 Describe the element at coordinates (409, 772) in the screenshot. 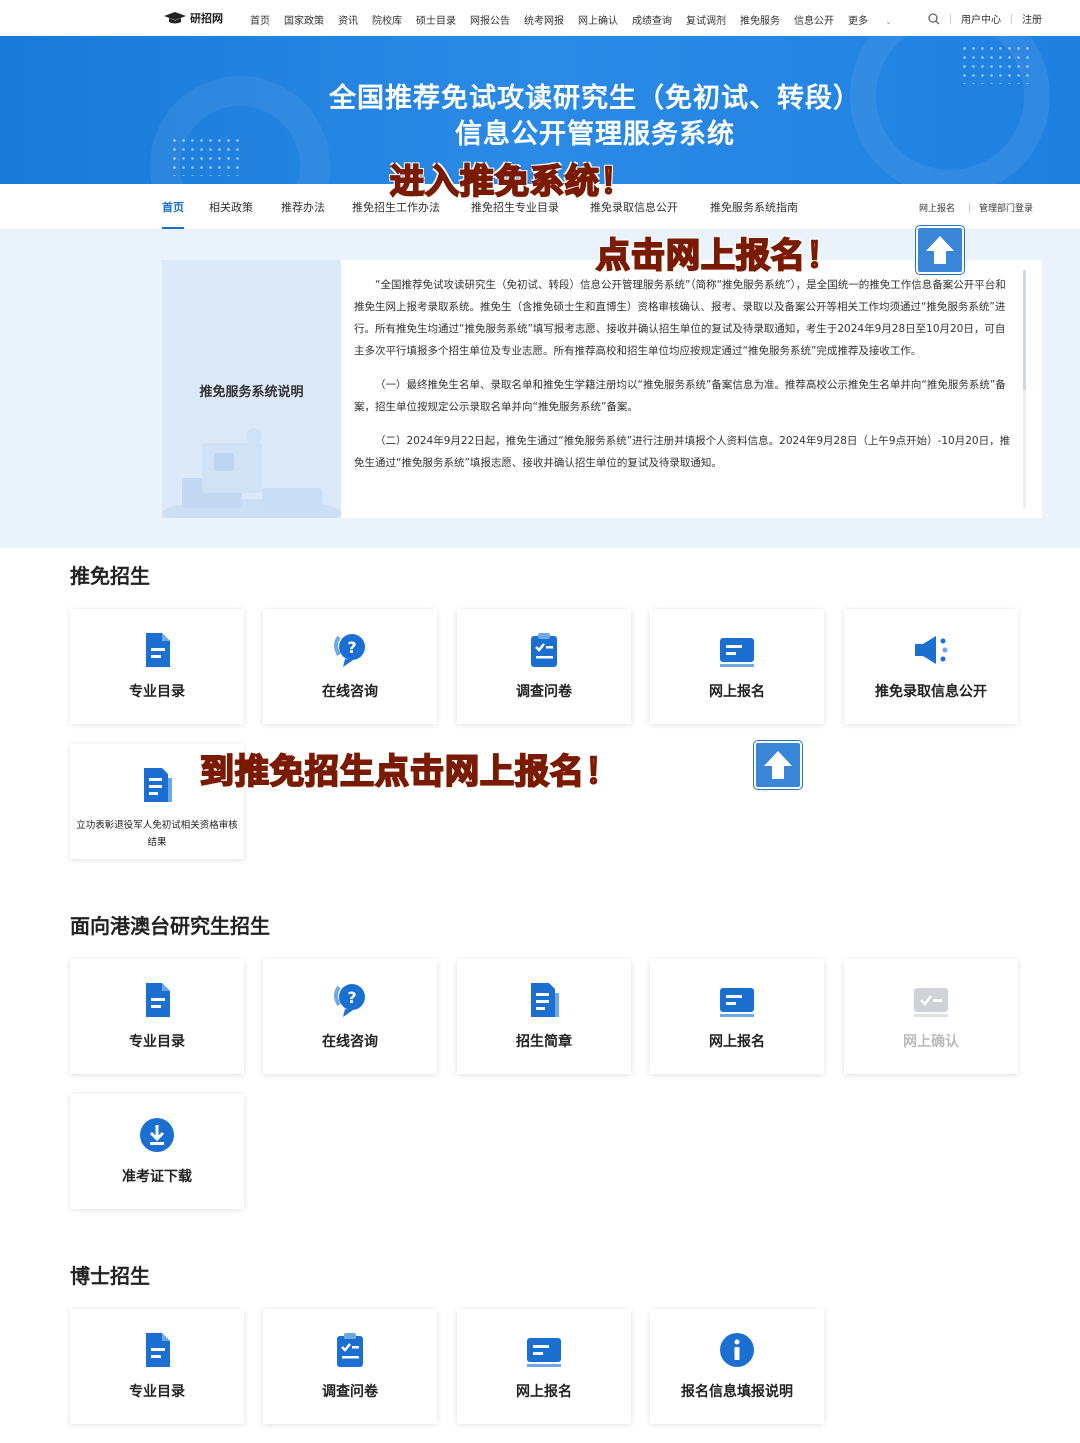

I see `annotation-recommendation-registration: 到推免招生点击网上报名！` at that location.